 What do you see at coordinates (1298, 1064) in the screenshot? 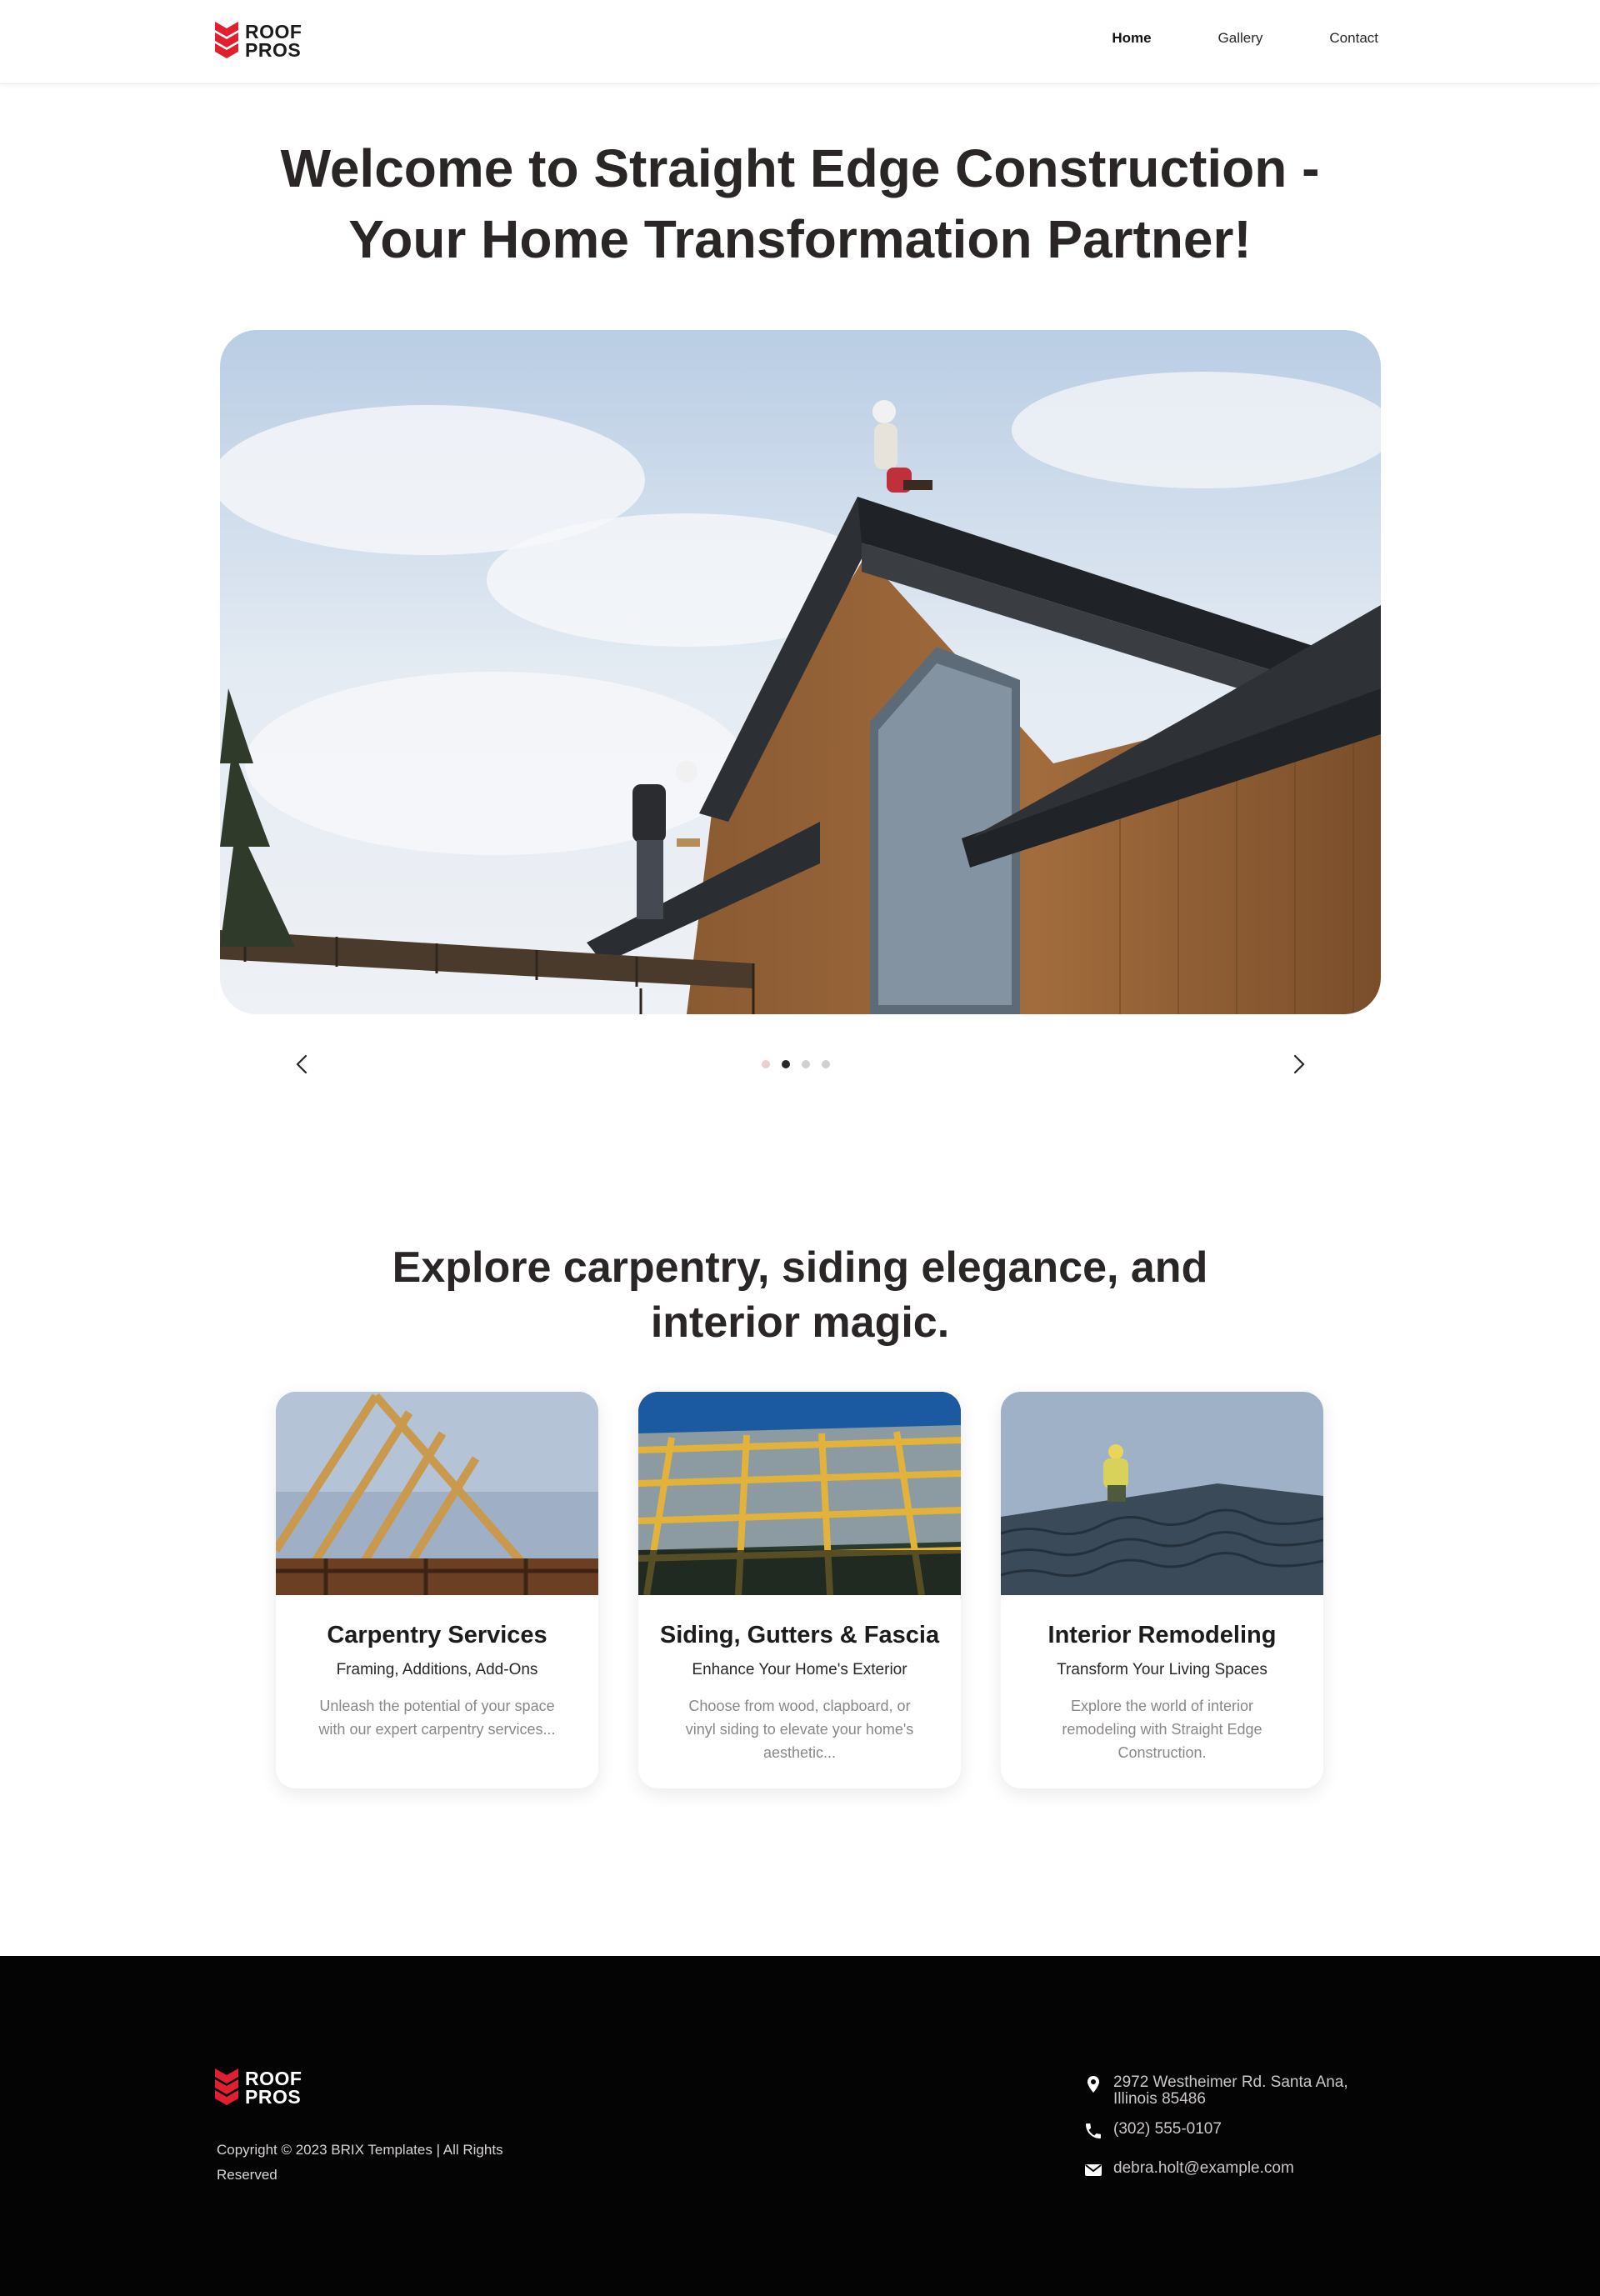
I see `slider-next-arrow-icon` at bounding box center [1298, 1064].